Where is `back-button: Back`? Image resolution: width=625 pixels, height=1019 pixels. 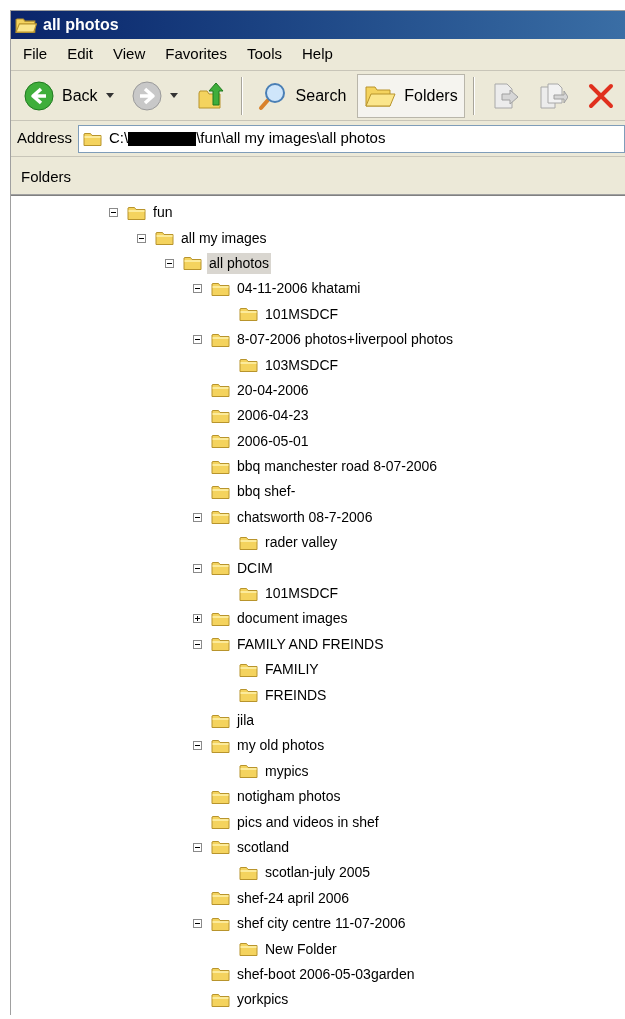 back-button: Back is located at coordinates (69, 95).